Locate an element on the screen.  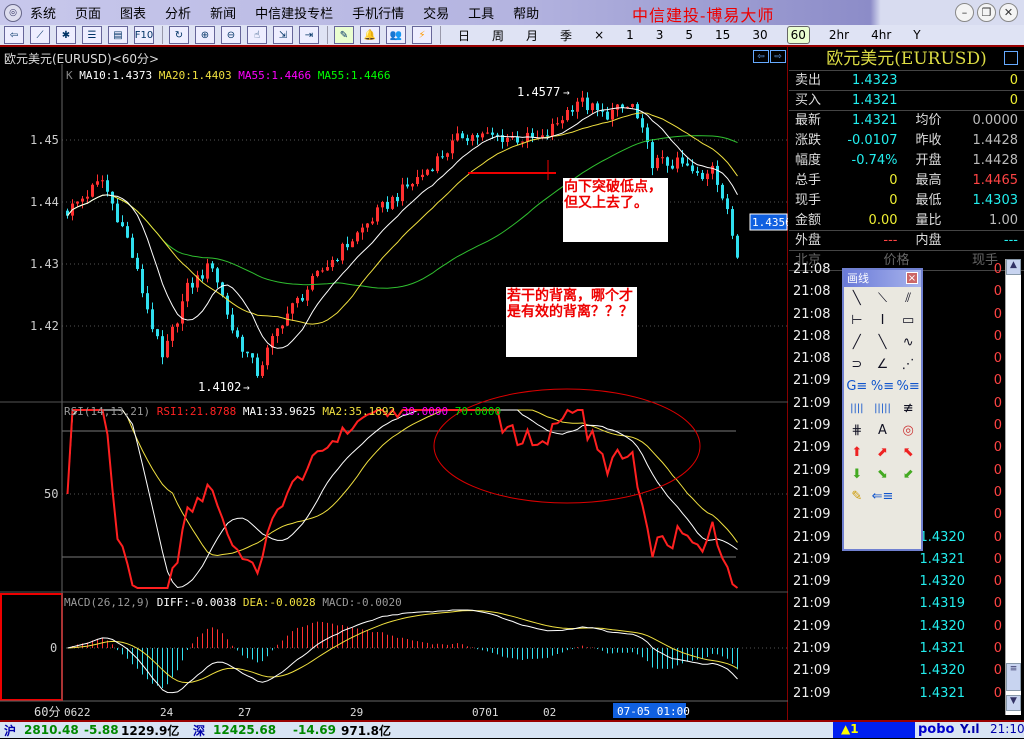
cross-tool-icon: ⋕ is located at coordinates (857, 430).